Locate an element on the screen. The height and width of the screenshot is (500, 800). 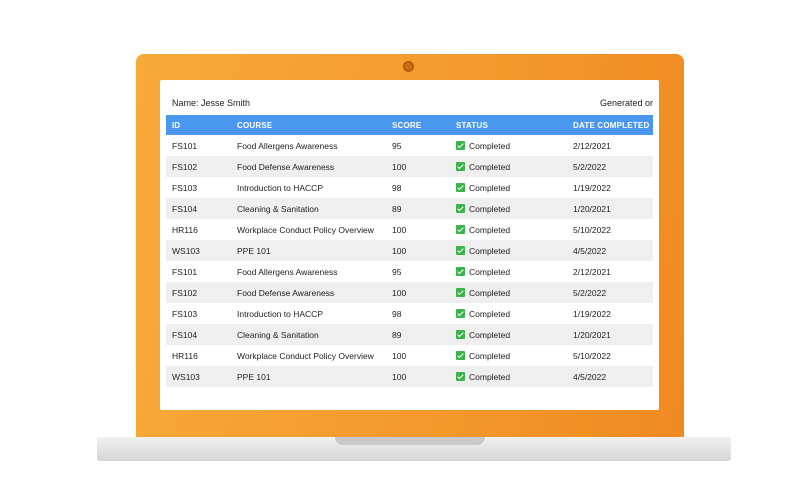
cell-id: HR116 is located at coordinates (198, 355).